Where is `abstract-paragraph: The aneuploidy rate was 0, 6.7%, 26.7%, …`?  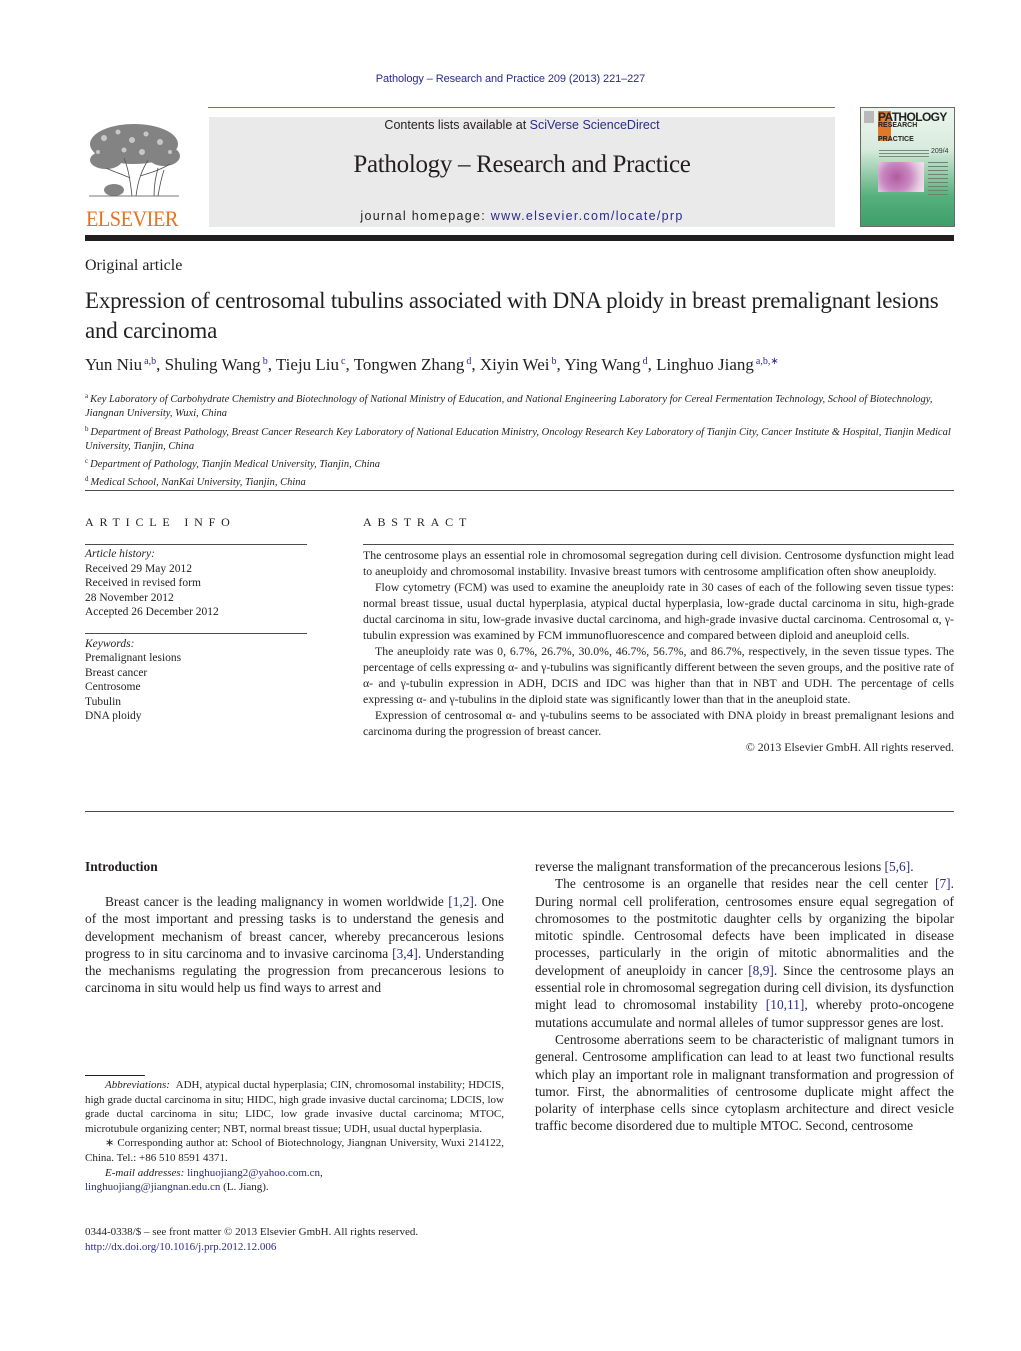
abstract-paragraph: The aneuploidy rate was 0, 6.7%, 26.7%, … is located at coordinates (658, 675).